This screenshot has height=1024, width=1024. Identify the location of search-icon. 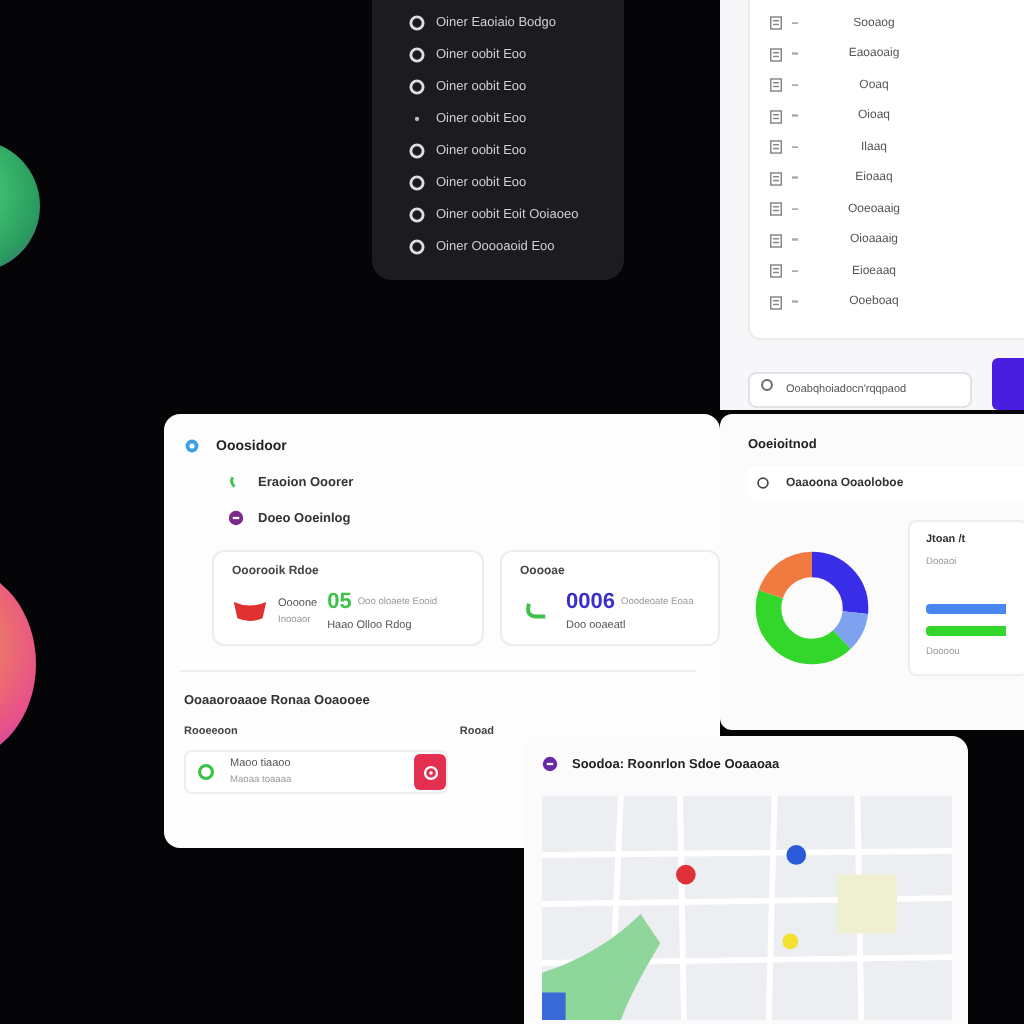
(767, 384).